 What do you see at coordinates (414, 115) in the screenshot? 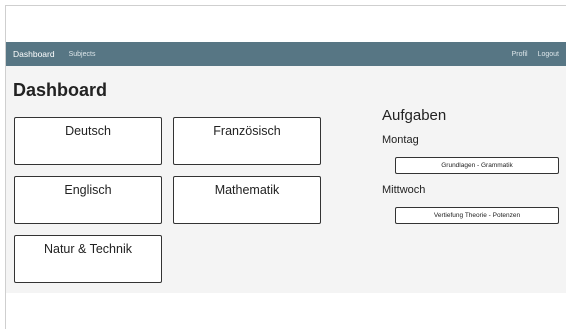
I see `tasks-title: Aufgaben` at bounding box center [414, 115].